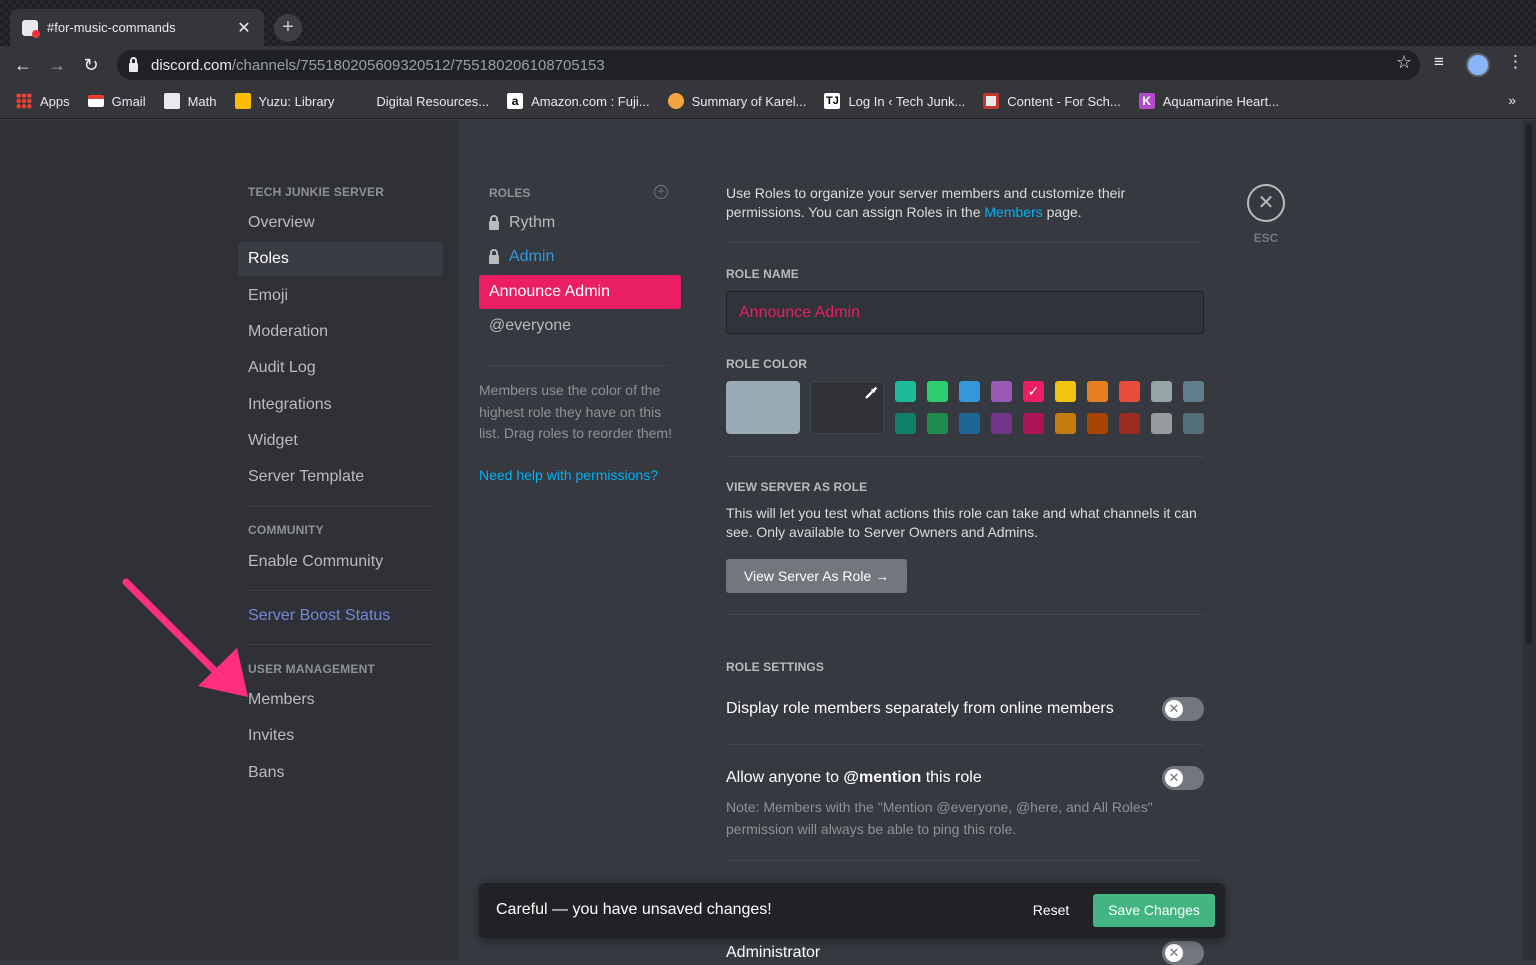 The height and width of the screenshot is (965, 1536). What do you see at coordinates (43, 101) in the screenshot?
I see `bookmark-apps: Apps` at bounding box center [43, 101].